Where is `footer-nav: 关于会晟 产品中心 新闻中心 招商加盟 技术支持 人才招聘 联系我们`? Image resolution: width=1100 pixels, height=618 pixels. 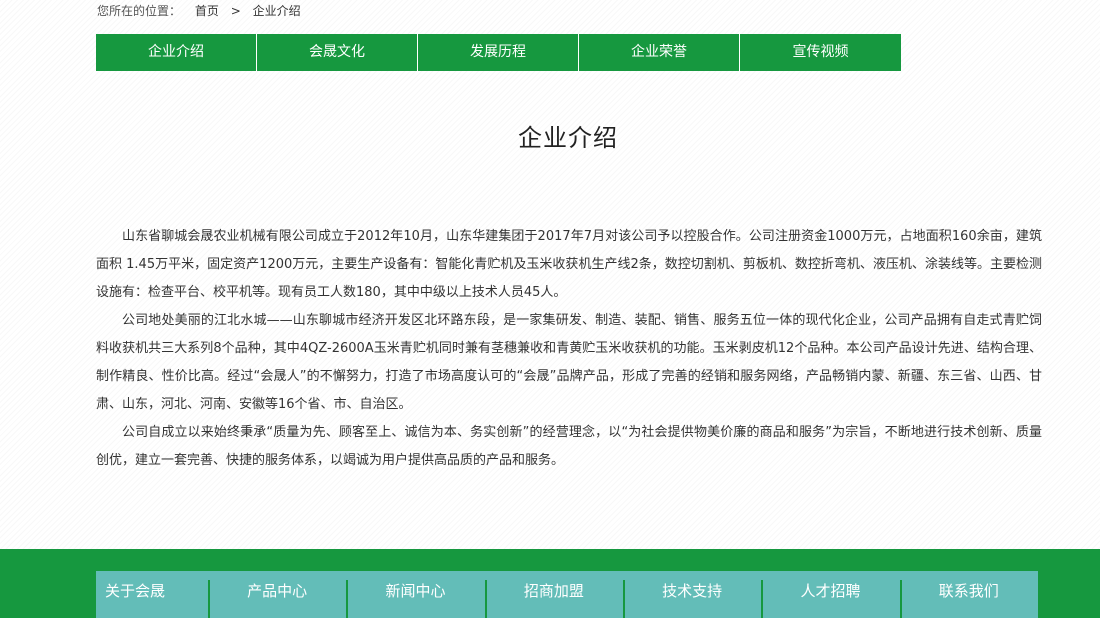
footer-nav: 关于会晟 产品中心 新闻中心 招商加盟 技术支持 人才招聘 联系我们 is located at coordinates (567, 594).